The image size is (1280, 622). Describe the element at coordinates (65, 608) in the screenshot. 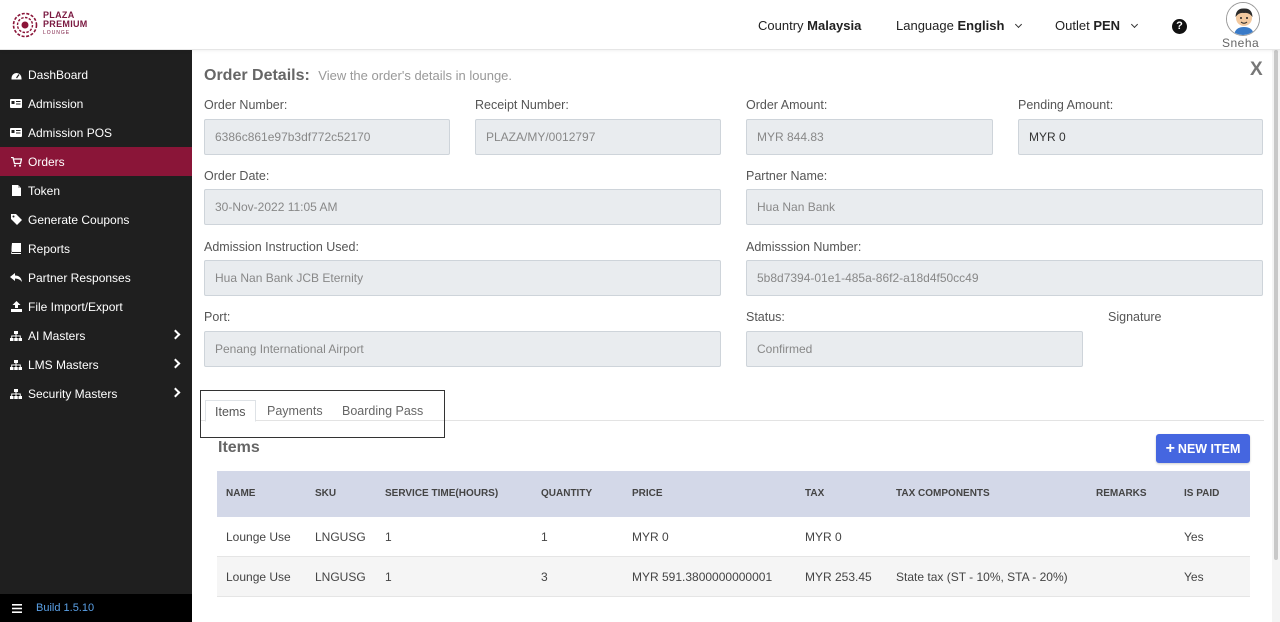

I see `build-version: Build 1.5.10` at that location.